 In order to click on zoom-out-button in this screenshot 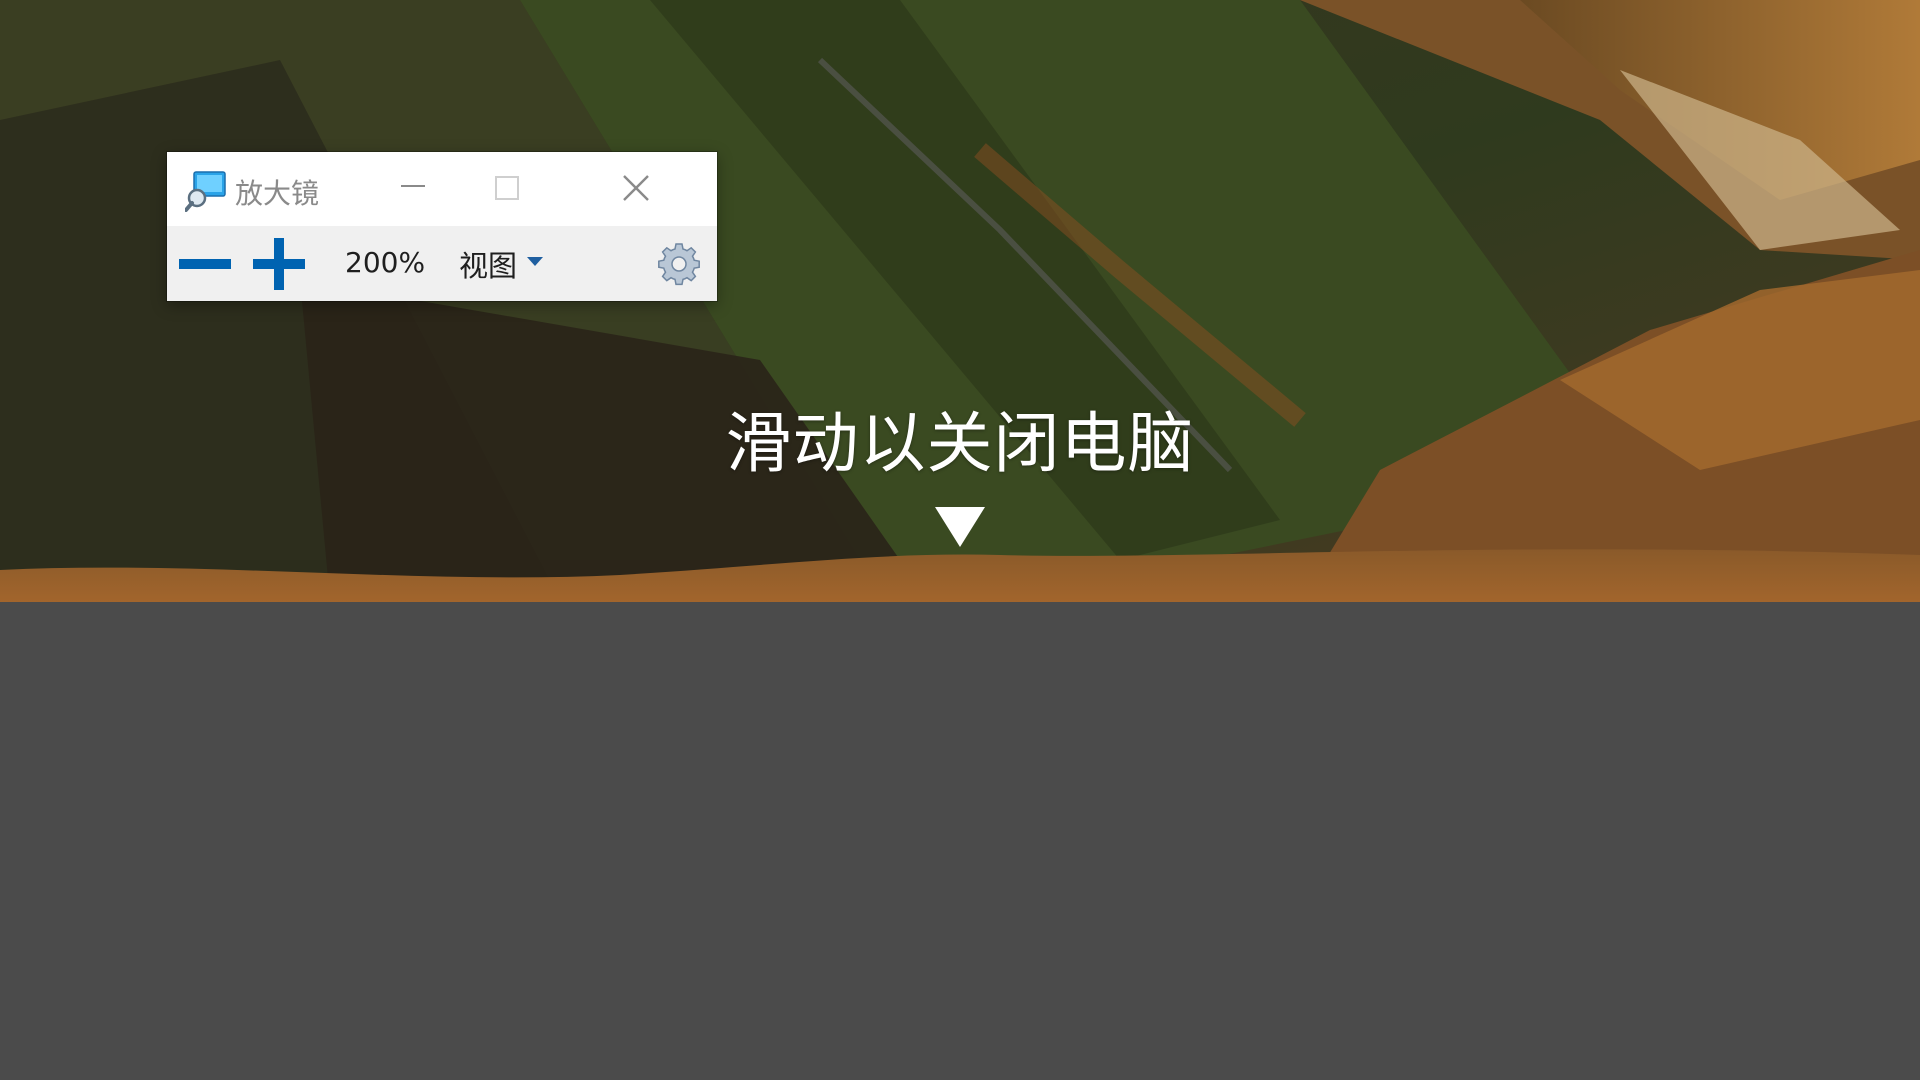, I will do `click(205, 264)`.